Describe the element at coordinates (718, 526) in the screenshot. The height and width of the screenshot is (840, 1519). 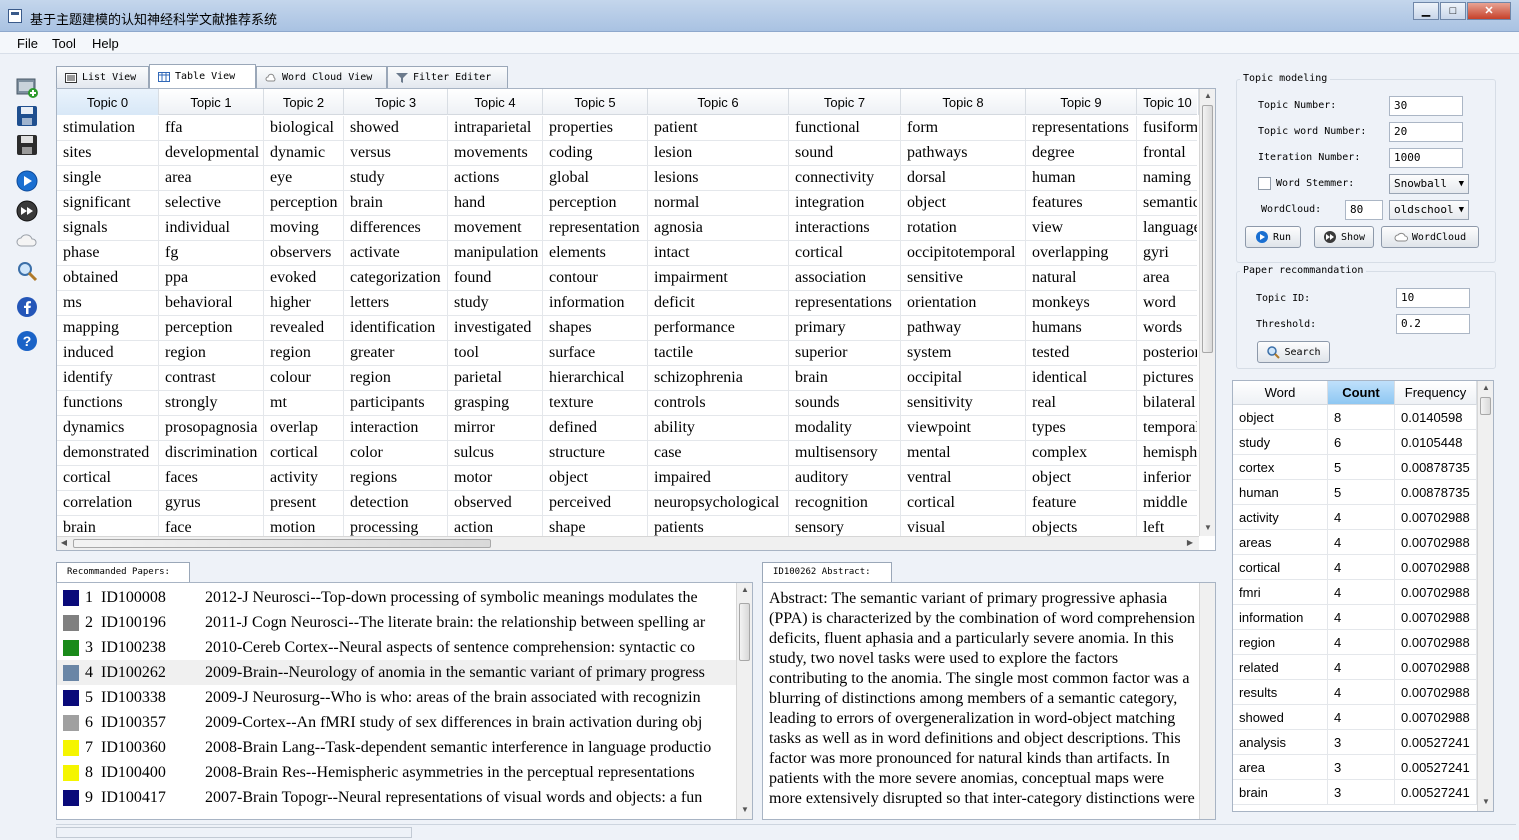
I see `topic-word-cell: patients` at that location.